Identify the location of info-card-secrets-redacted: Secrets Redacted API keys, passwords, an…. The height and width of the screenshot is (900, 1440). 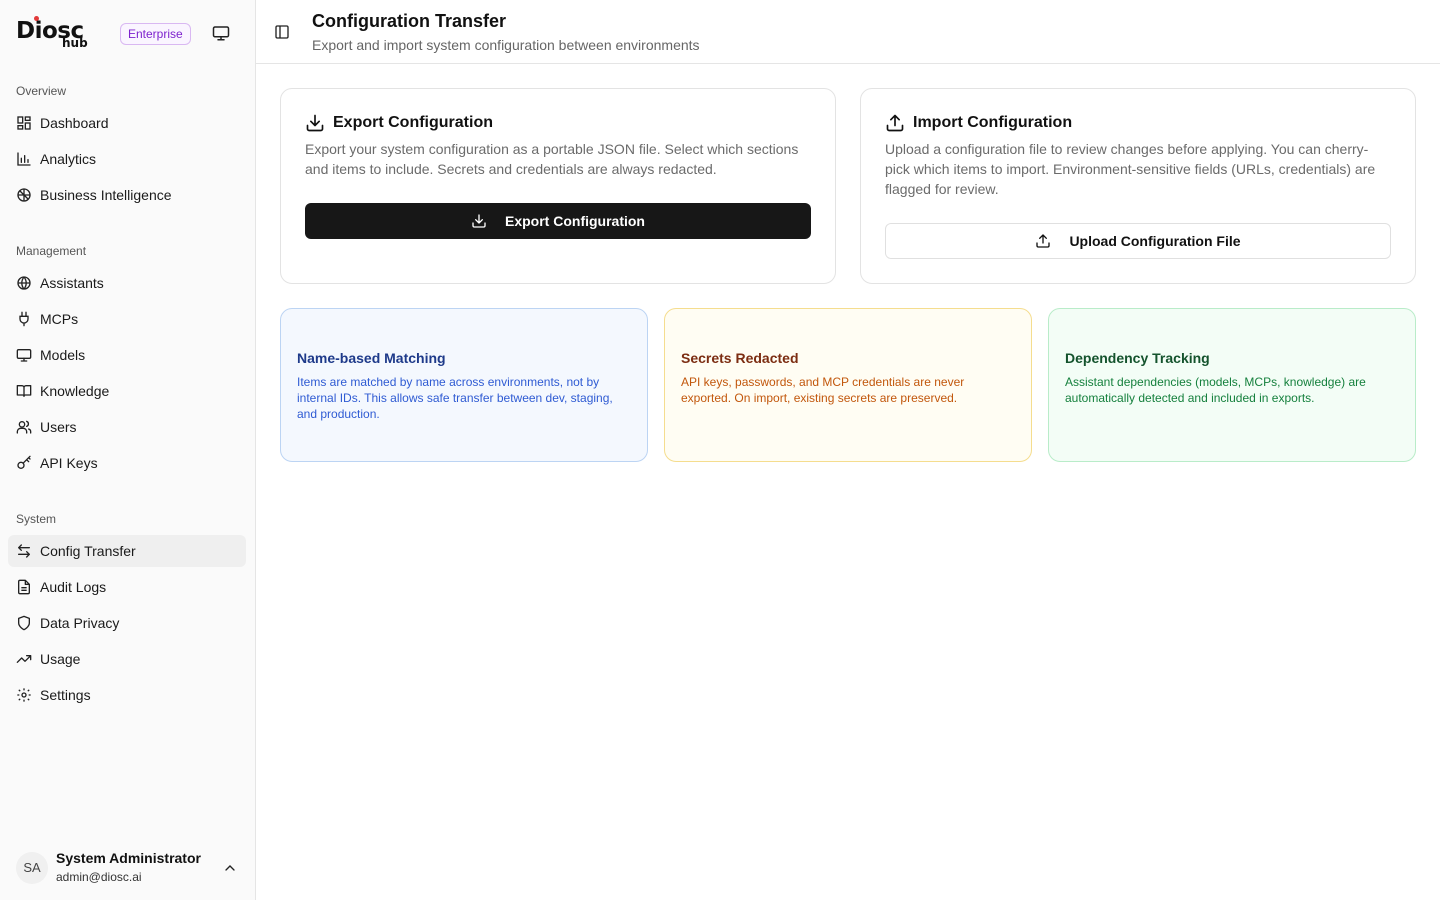
(848, 385).